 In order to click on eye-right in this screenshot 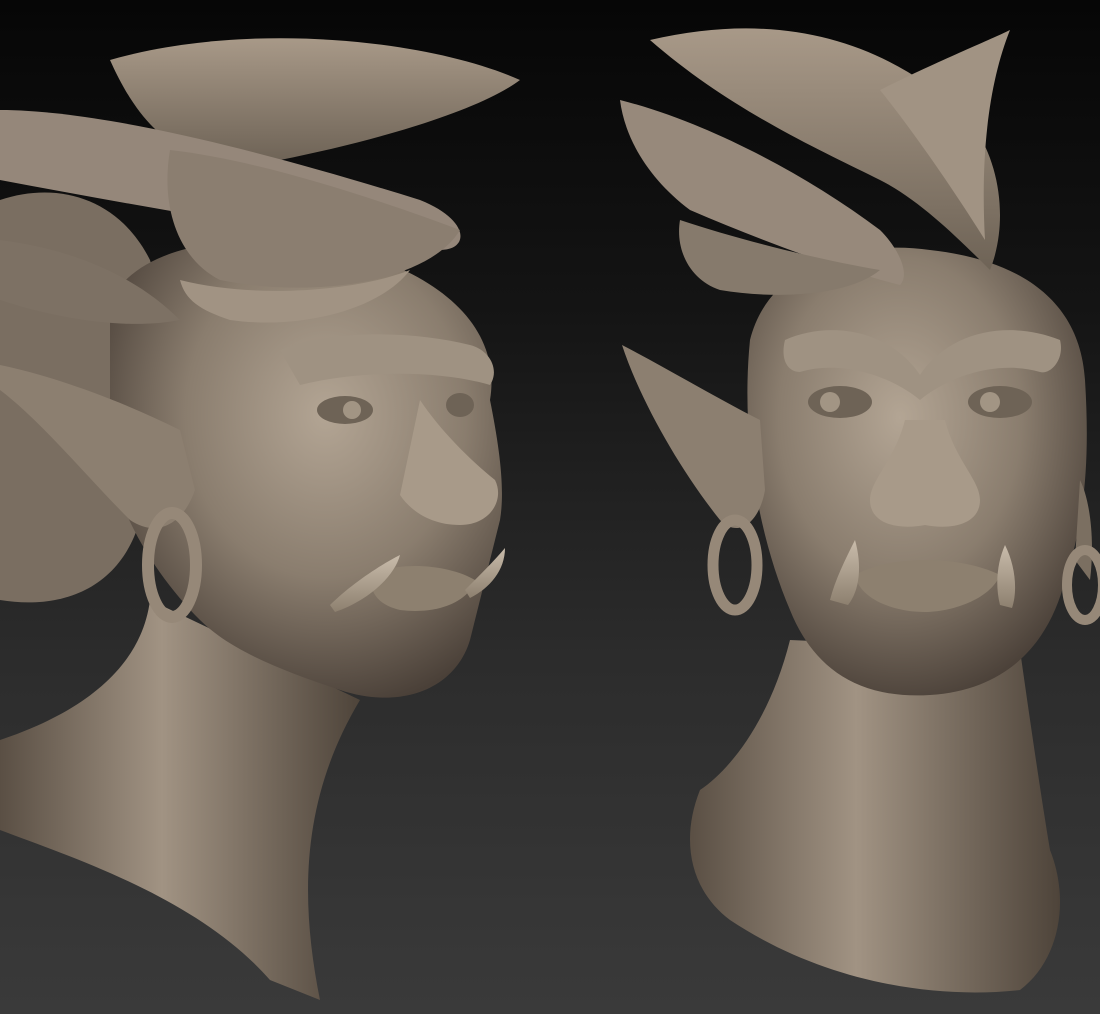, I will do `click(460, 405)`.